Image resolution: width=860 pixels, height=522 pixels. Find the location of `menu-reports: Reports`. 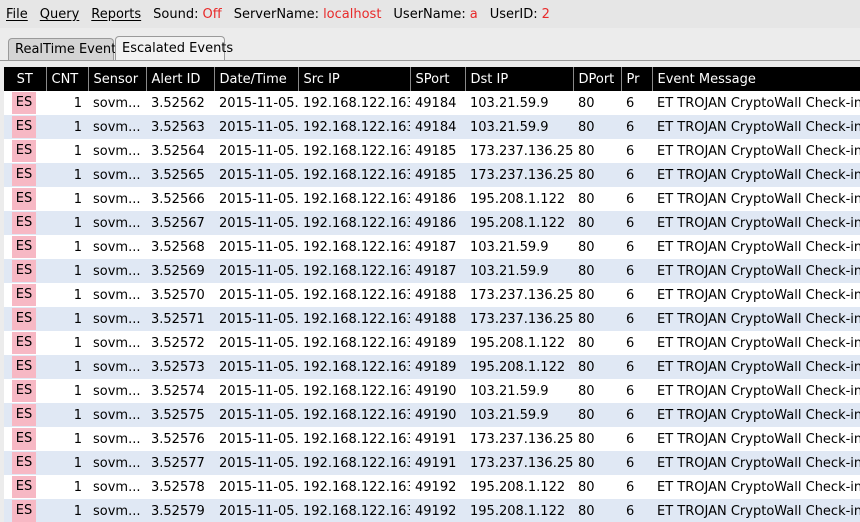

menu-reports: Reports is located at coordinates (116, 14).